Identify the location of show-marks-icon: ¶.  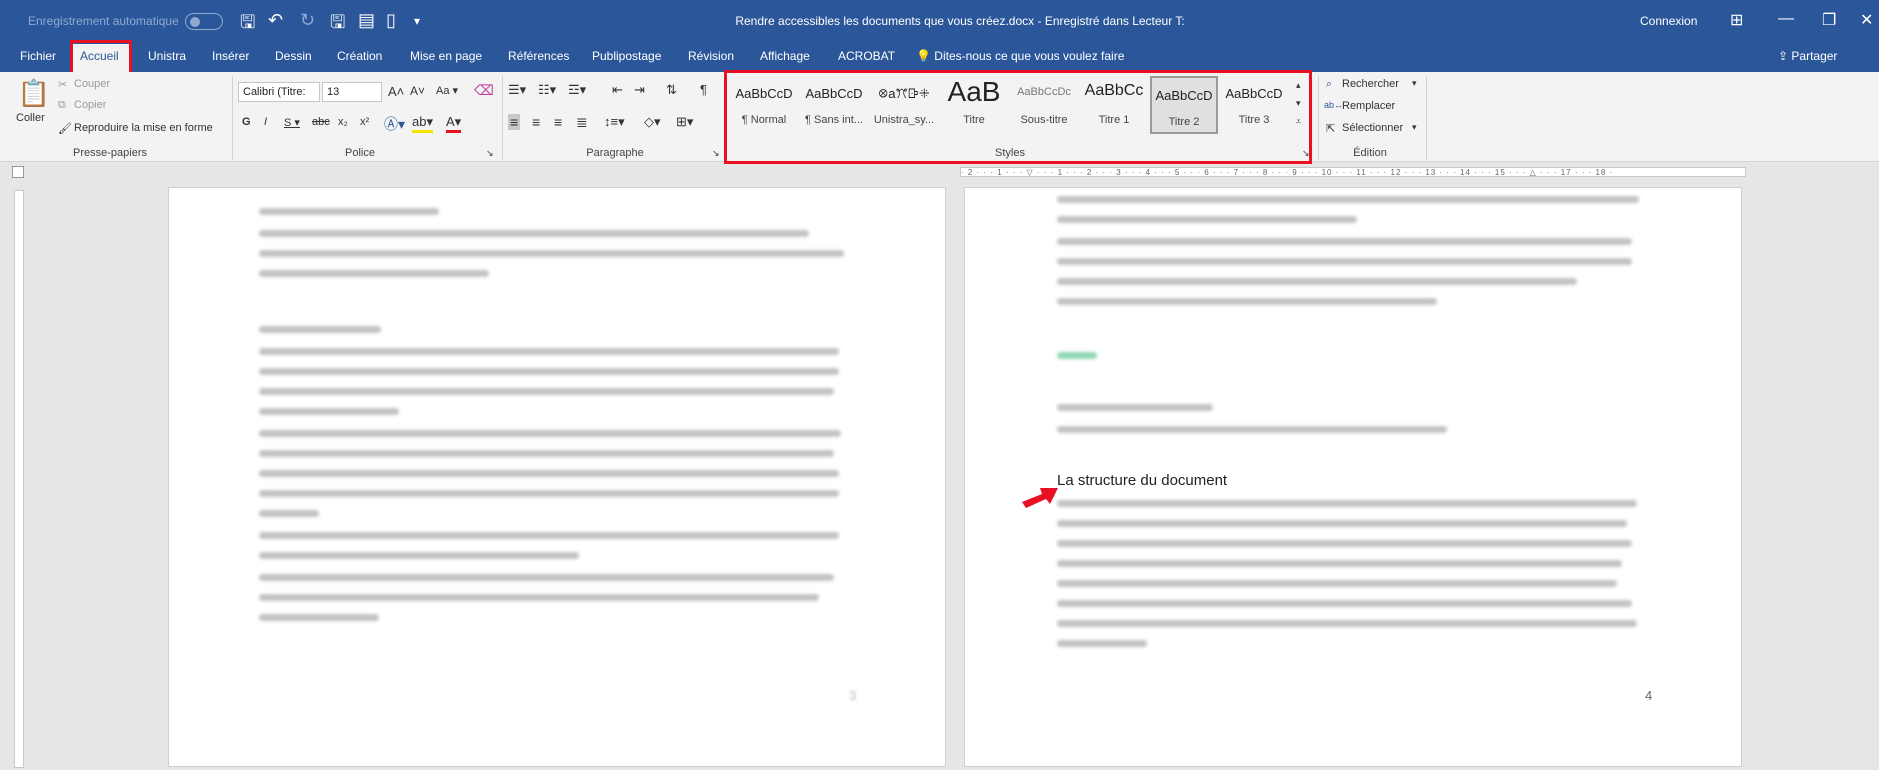
(703, 89).